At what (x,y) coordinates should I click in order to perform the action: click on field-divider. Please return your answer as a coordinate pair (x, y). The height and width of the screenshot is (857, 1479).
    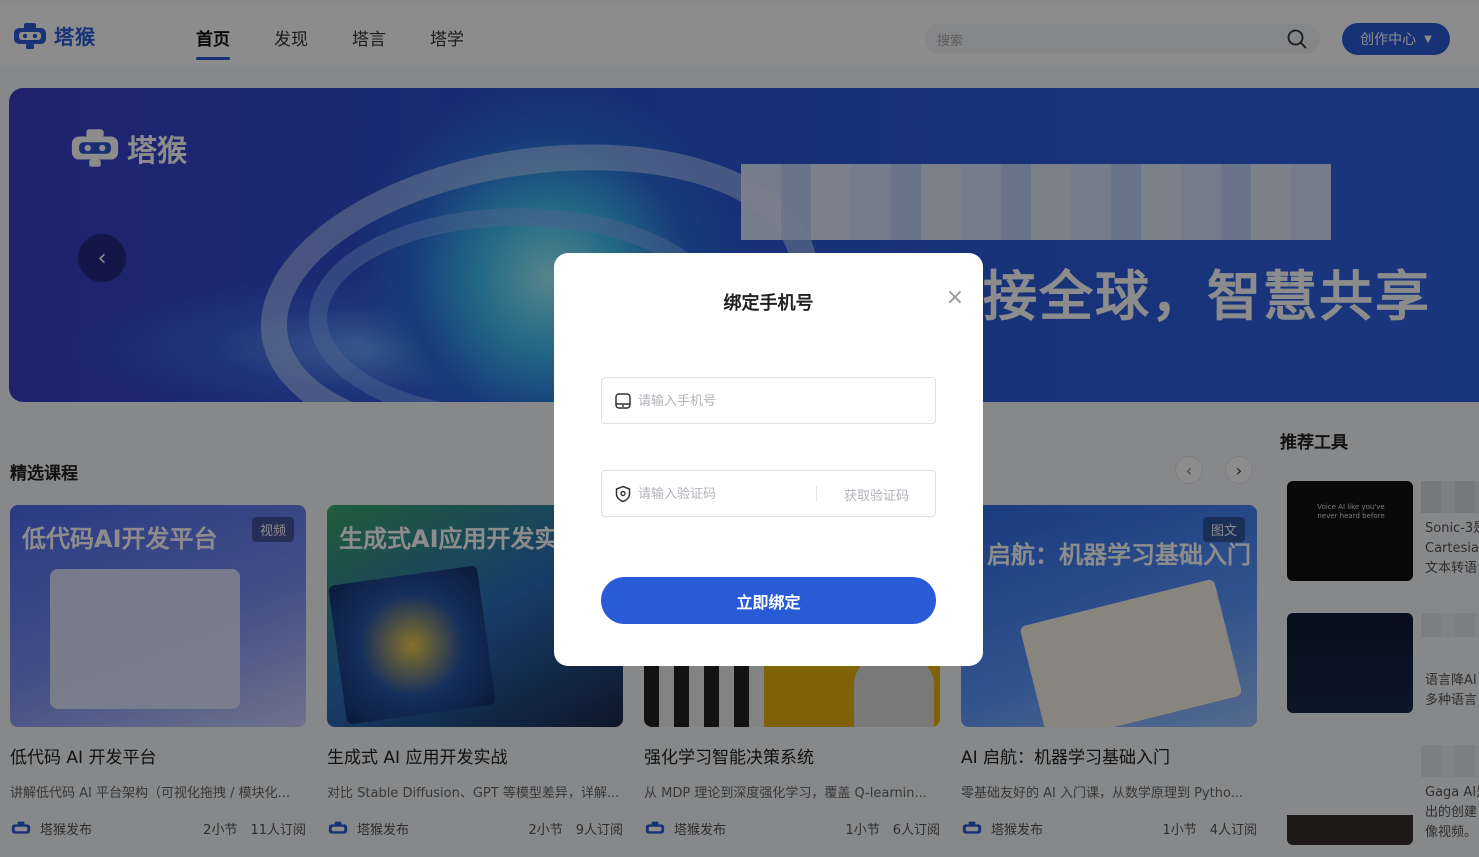
    Looking at the image, I should click on (816, 494).